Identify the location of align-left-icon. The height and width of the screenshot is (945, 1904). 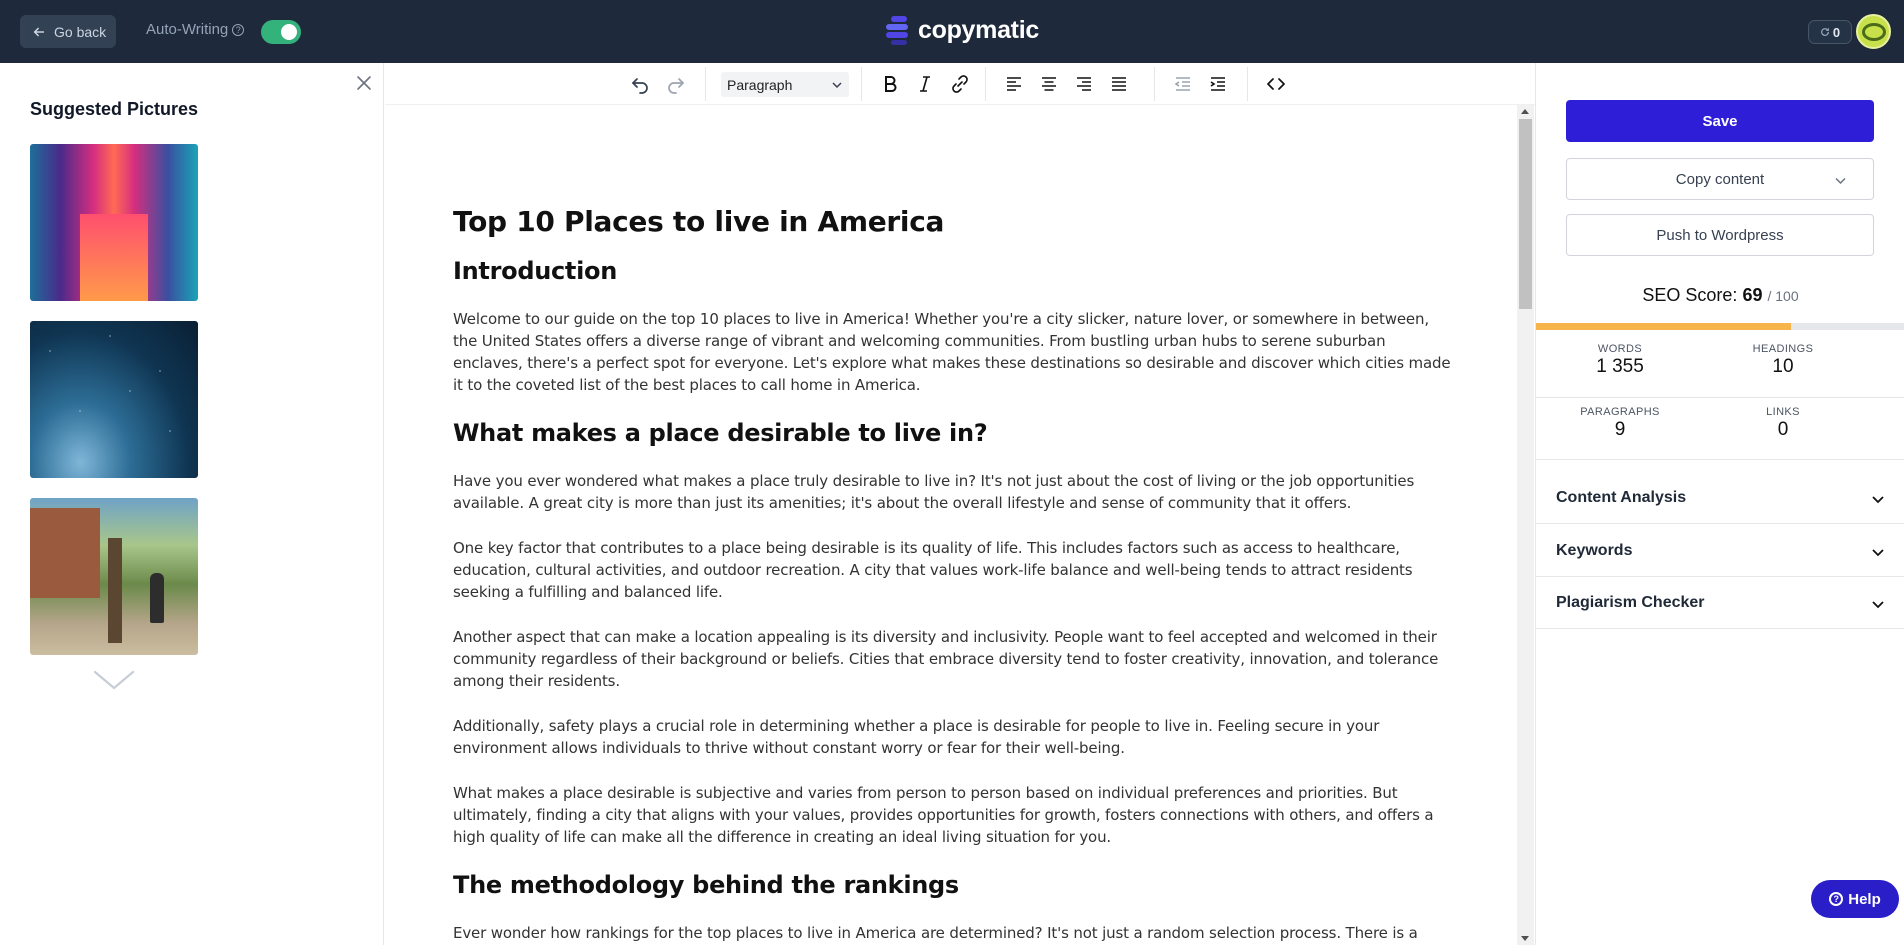
(1014, 84).